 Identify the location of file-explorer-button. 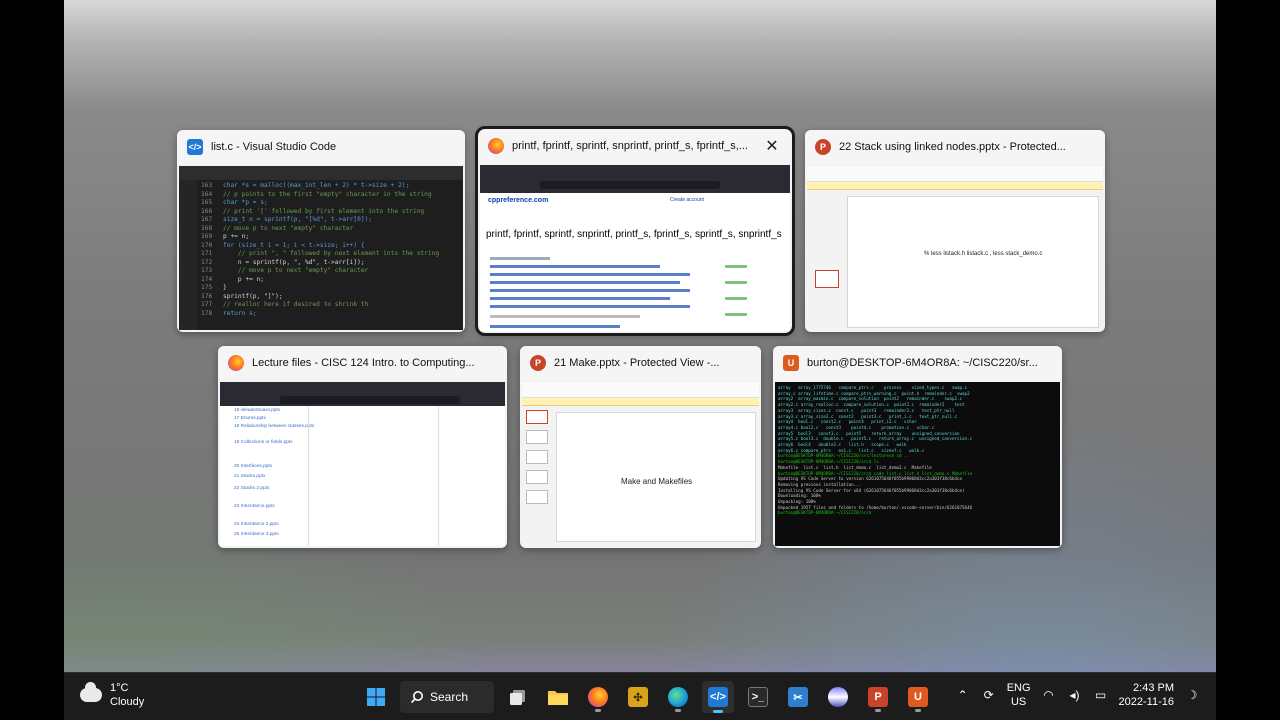
(558, 697).